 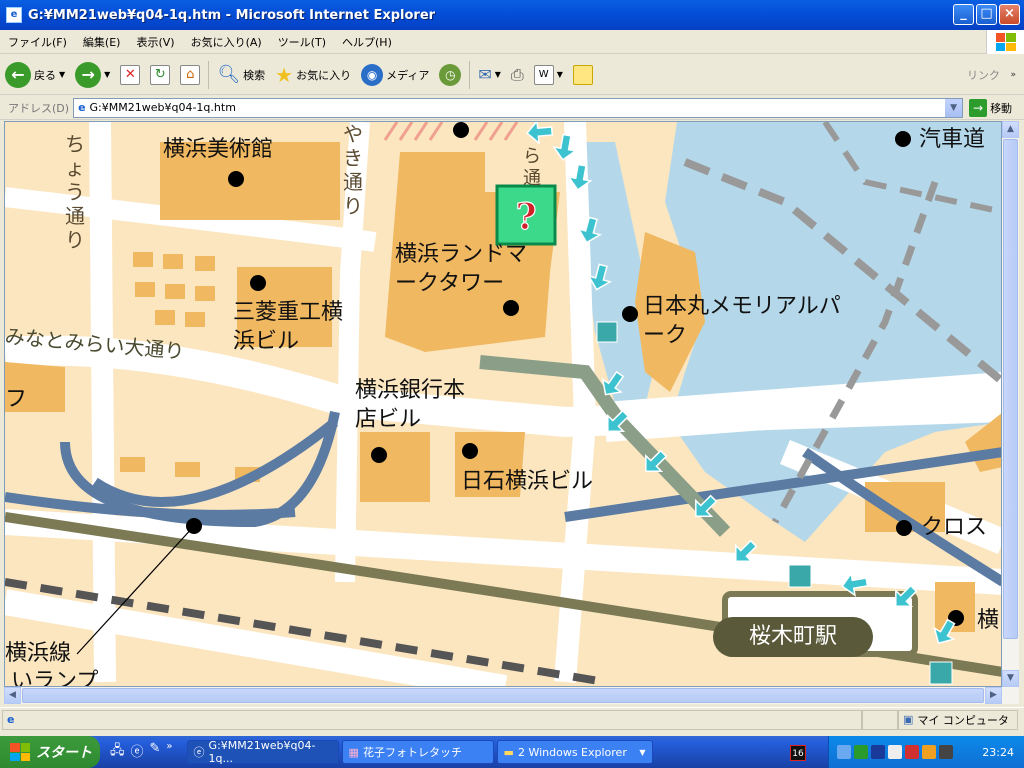 What do you see at coordinates (117, 752) in the screenshot?
I see `show-desktop-icon: 🖧︎` at bounding box center [117, 752].